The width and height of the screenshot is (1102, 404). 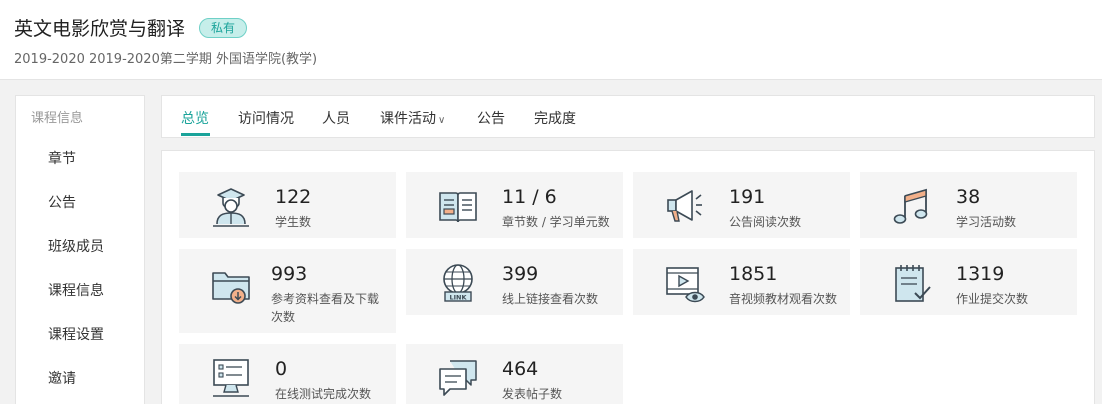 I want to click on stat-card-av-materials: 1851 音视频教材观看次数, so click(x=741, y=282).